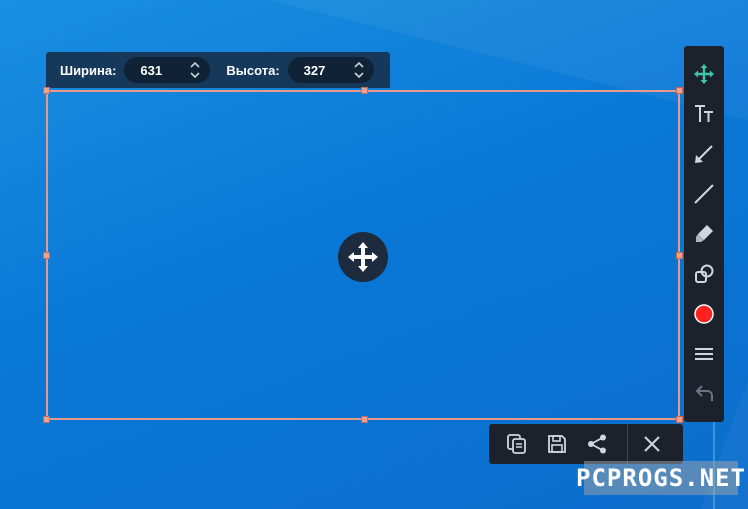  I want to click on text-icon, so click(704, 113).